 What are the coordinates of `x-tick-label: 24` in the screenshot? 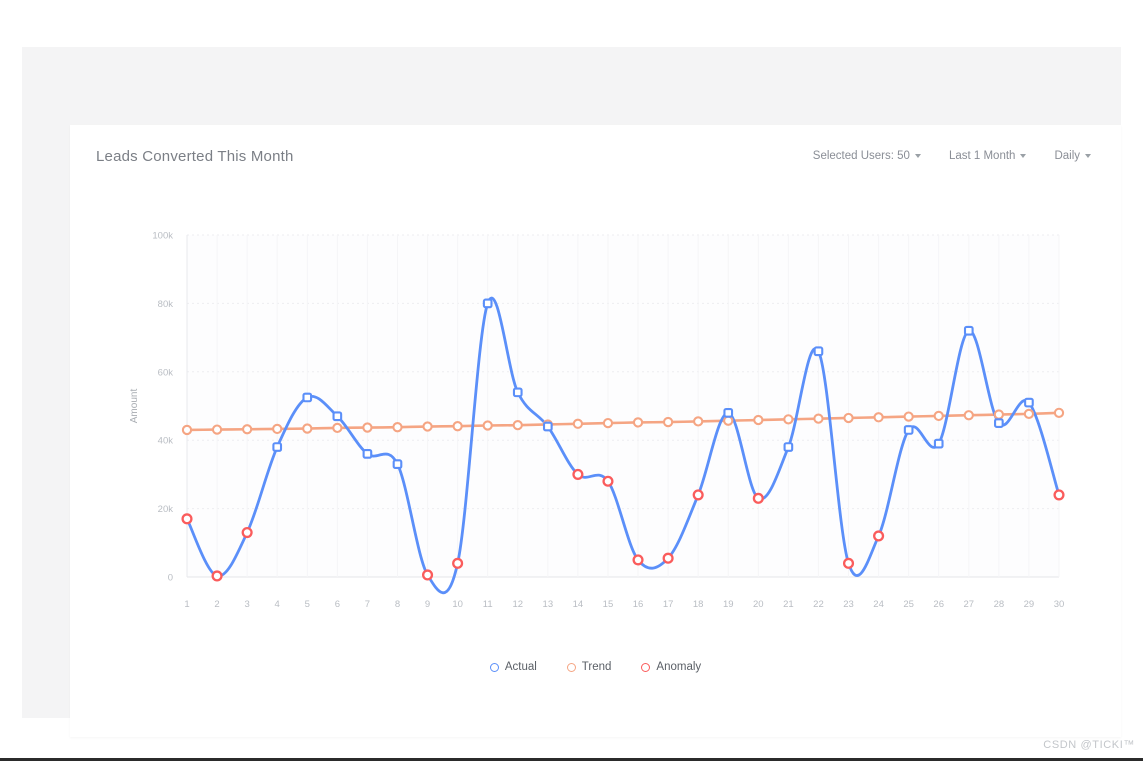 It's located at (878, 604).